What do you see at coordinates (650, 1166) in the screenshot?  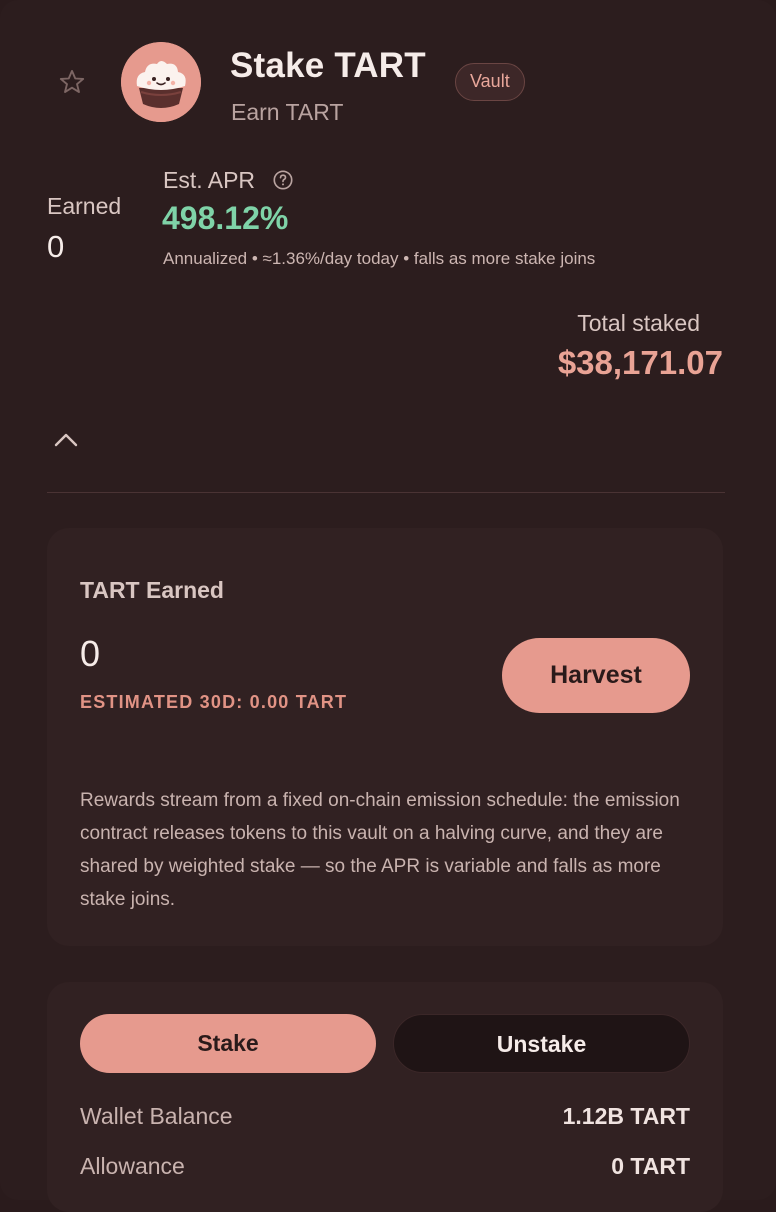 I see `allowance-value: 0 TART` at bounding box center [650, 1166].